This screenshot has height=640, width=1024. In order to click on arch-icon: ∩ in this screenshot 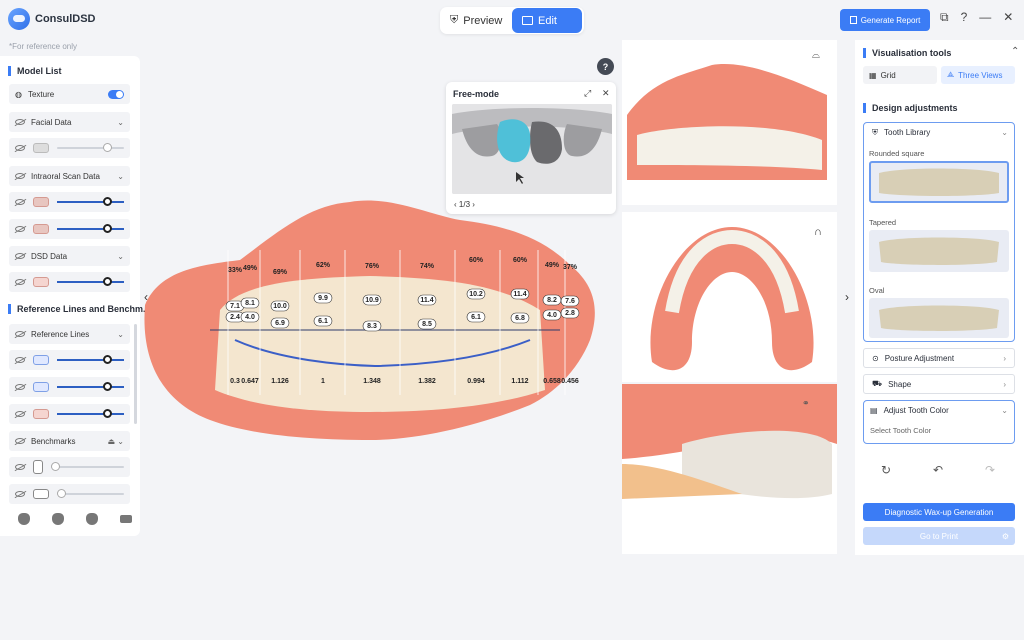, I will do `click(818, 232)`.